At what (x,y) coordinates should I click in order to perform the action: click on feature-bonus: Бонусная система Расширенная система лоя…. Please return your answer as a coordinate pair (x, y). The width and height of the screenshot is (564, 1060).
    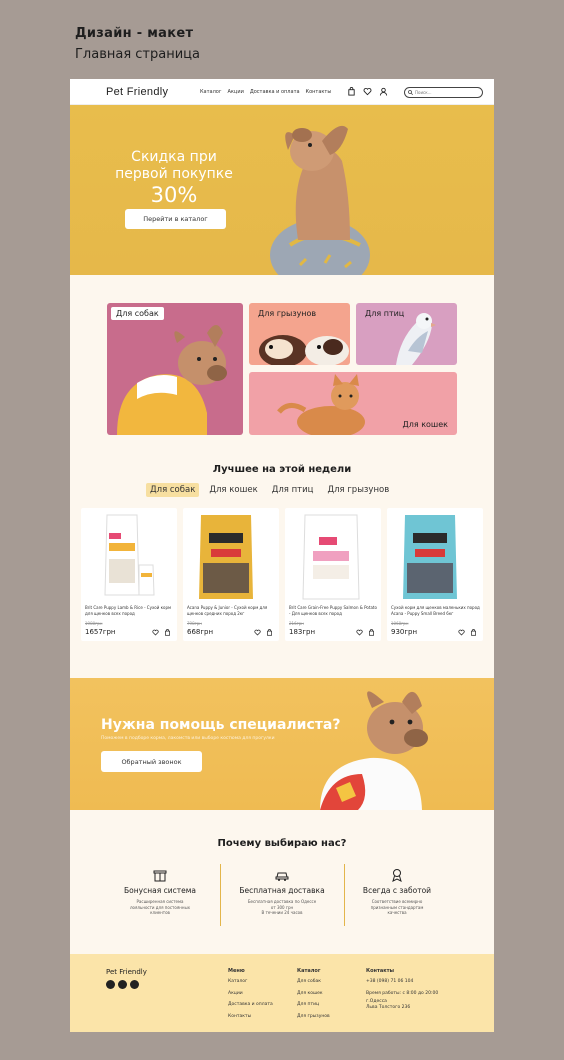
    Looking at the image, I should click on (160, 892).